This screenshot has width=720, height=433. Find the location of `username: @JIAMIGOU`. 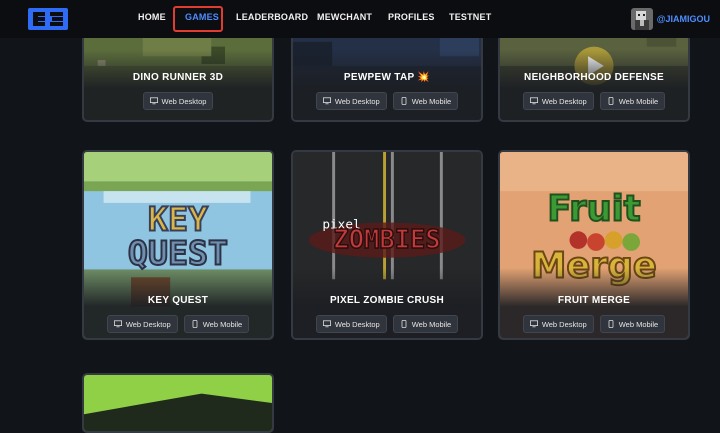

username: @JIAMIGOU is located at coordinates (683, 19).